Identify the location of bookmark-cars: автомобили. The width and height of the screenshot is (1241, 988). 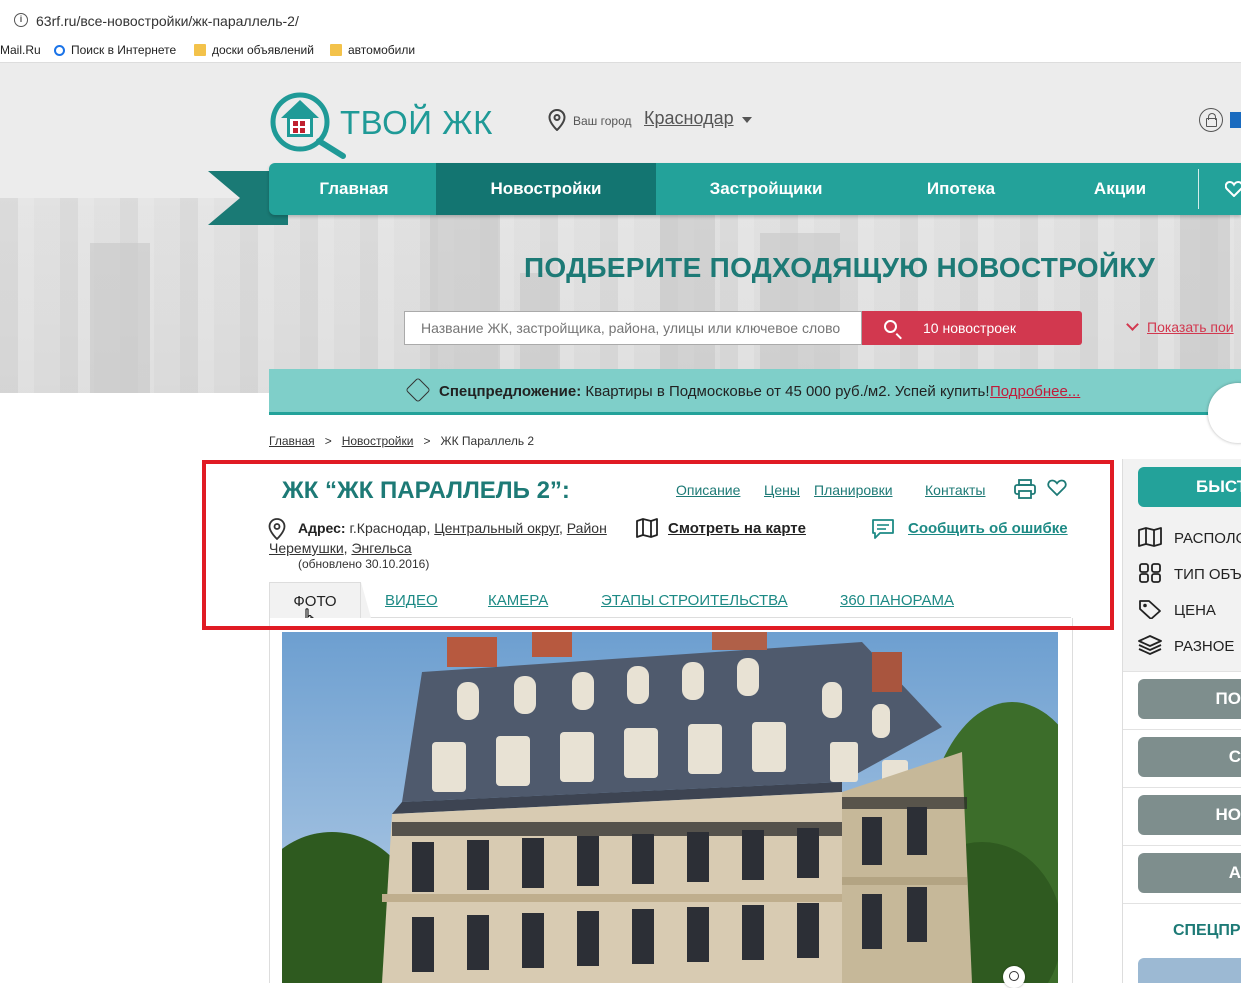
(372, 50).